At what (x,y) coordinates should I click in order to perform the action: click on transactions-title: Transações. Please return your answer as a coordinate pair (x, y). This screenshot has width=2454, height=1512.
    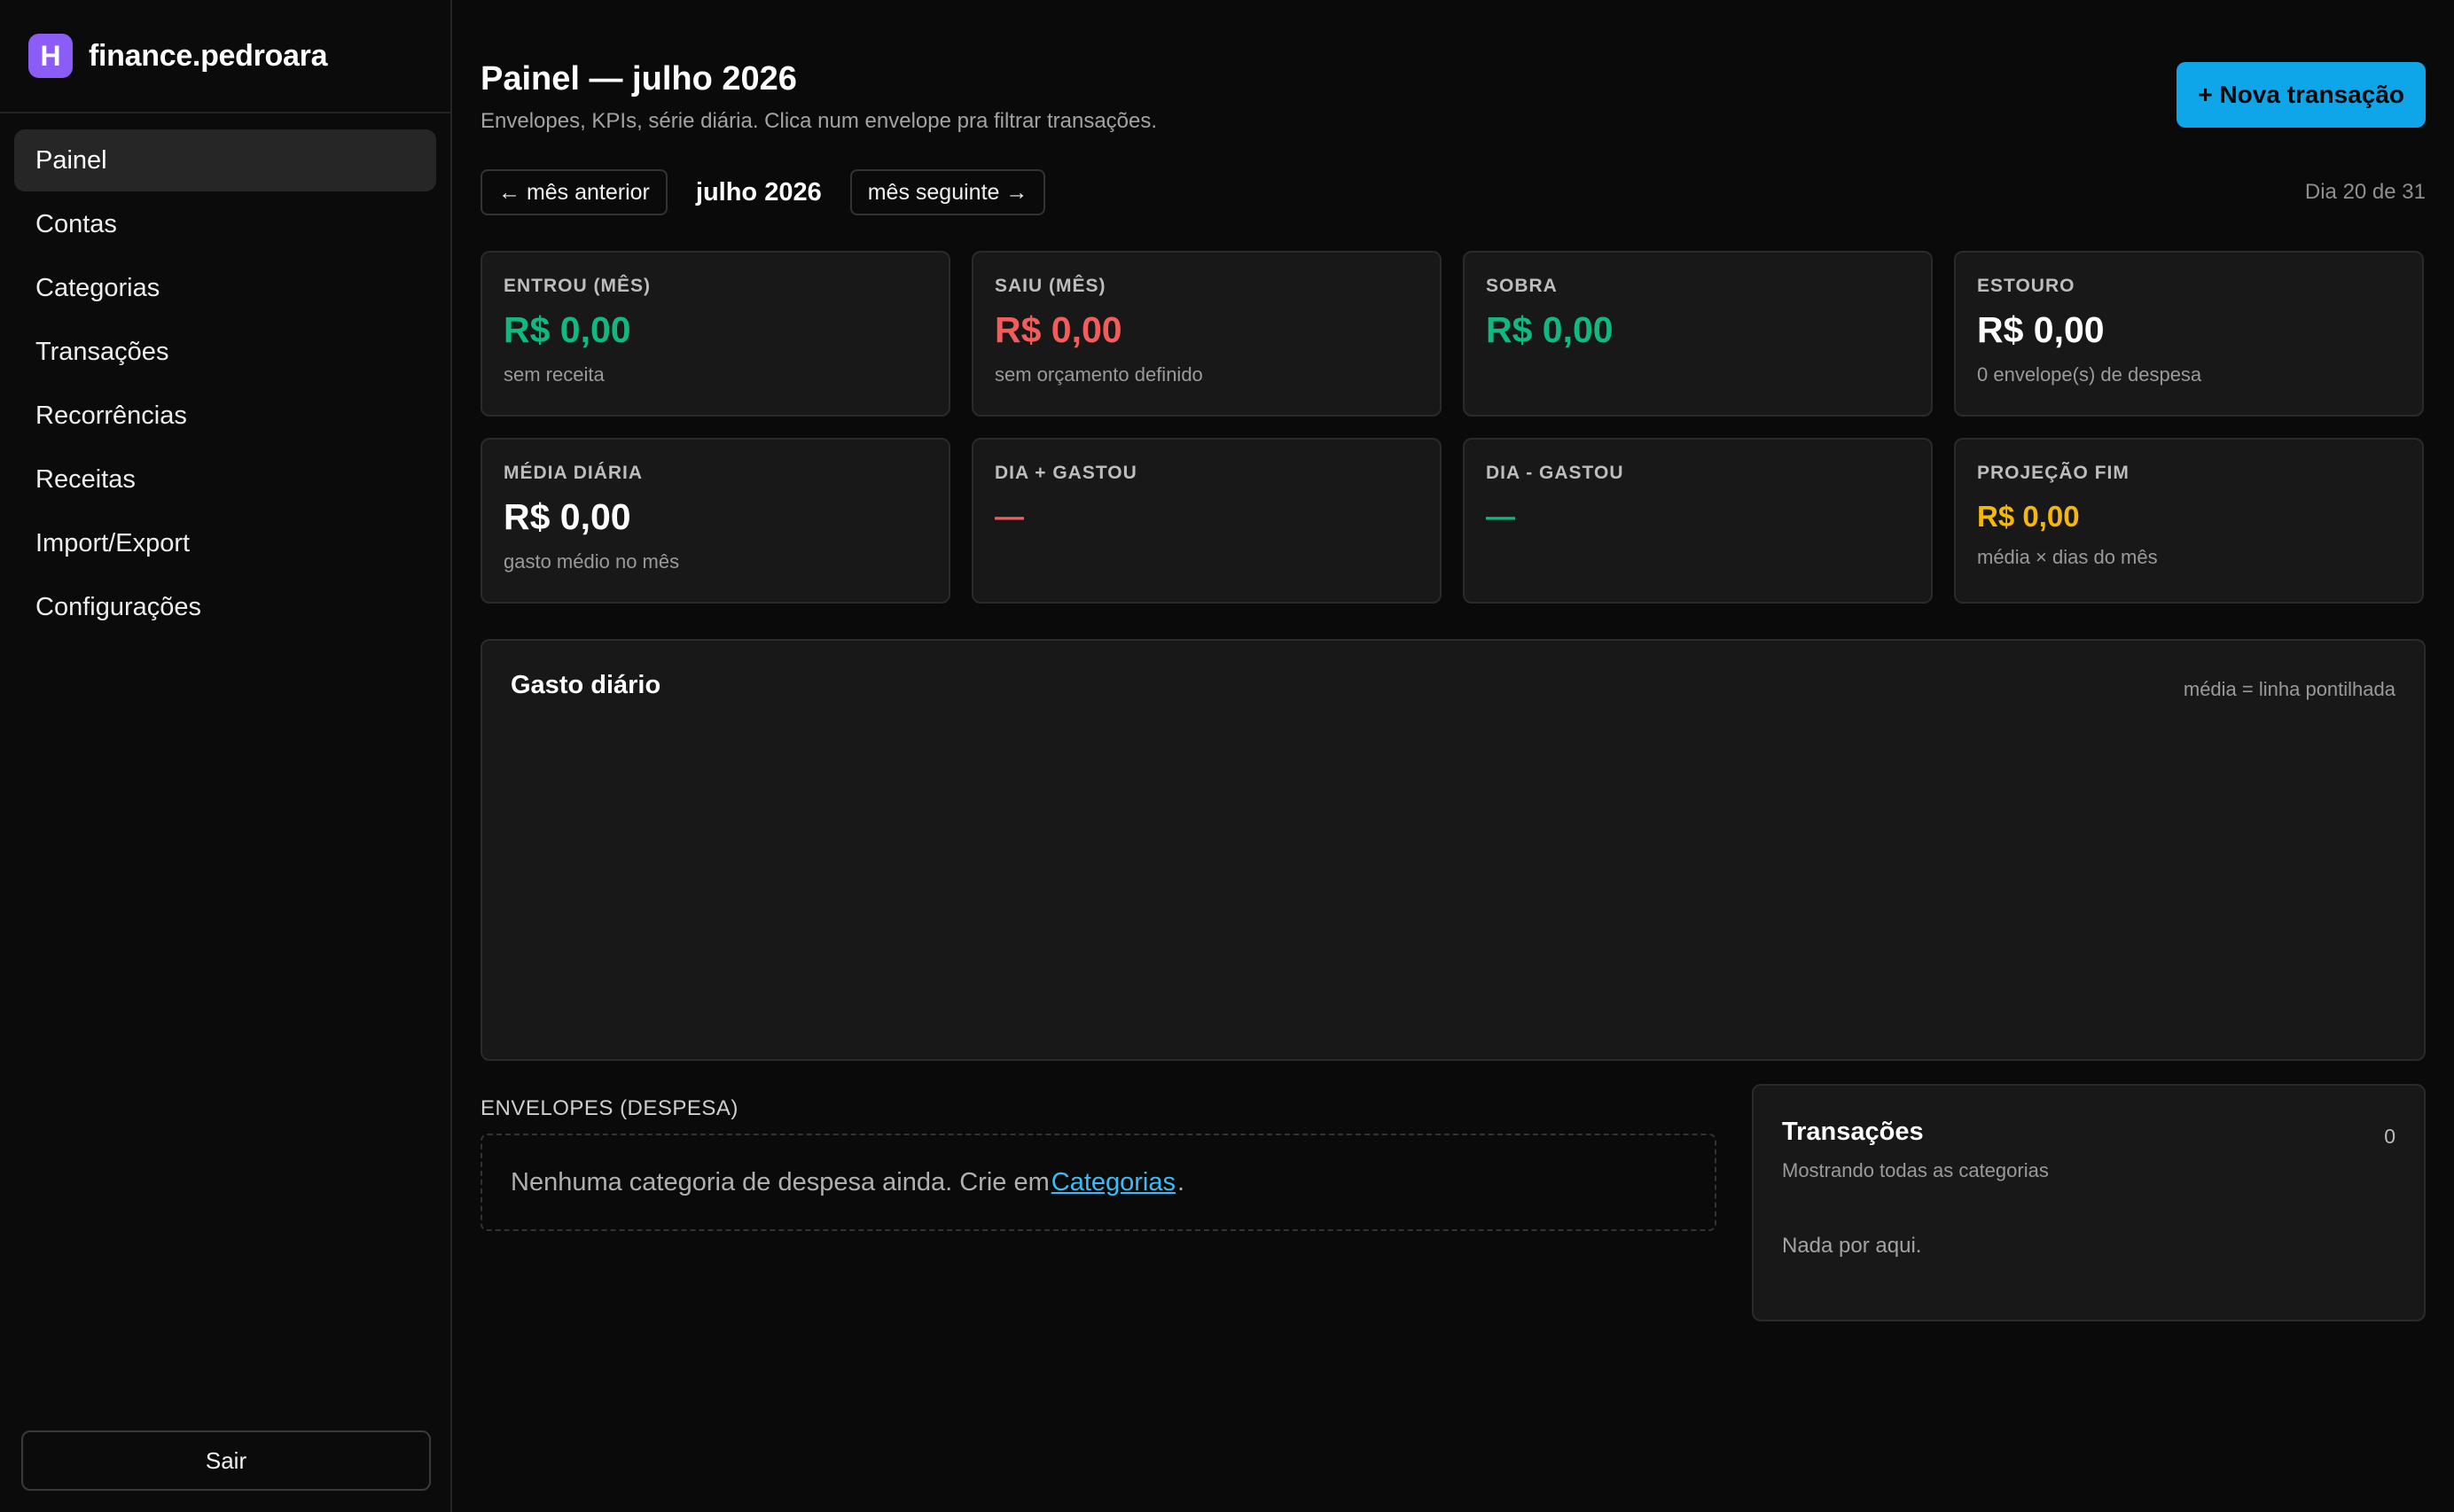
    Looking at the image, I should click on (1853, 1132).